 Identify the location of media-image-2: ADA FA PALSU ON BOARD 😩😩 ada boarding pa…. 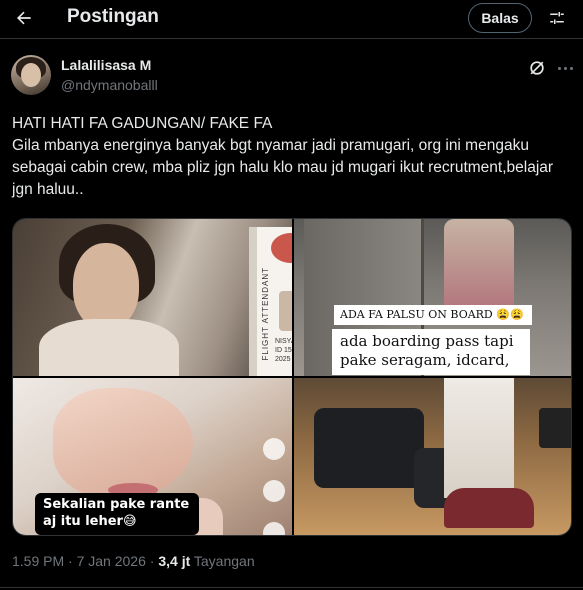
(432, 297).